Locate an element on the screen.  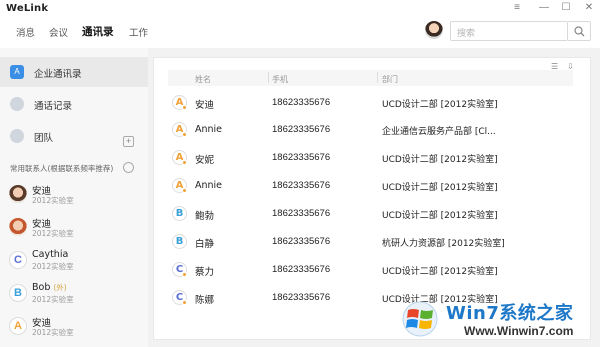
title-bar: WeLink ≡ — ☐ ✕ is located at coordinates (300, 9).